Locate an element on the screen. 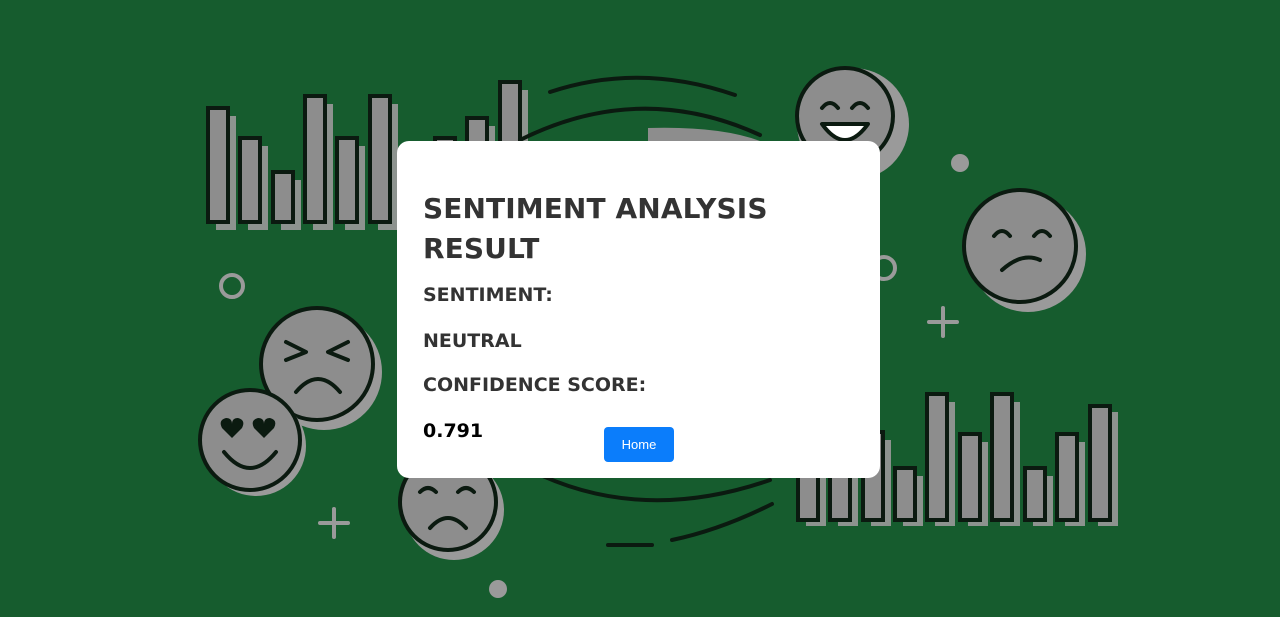 This screenshot has width=1280, height=617. sentiment-label: SENTIMENT: is located at coordinates (488, 295).